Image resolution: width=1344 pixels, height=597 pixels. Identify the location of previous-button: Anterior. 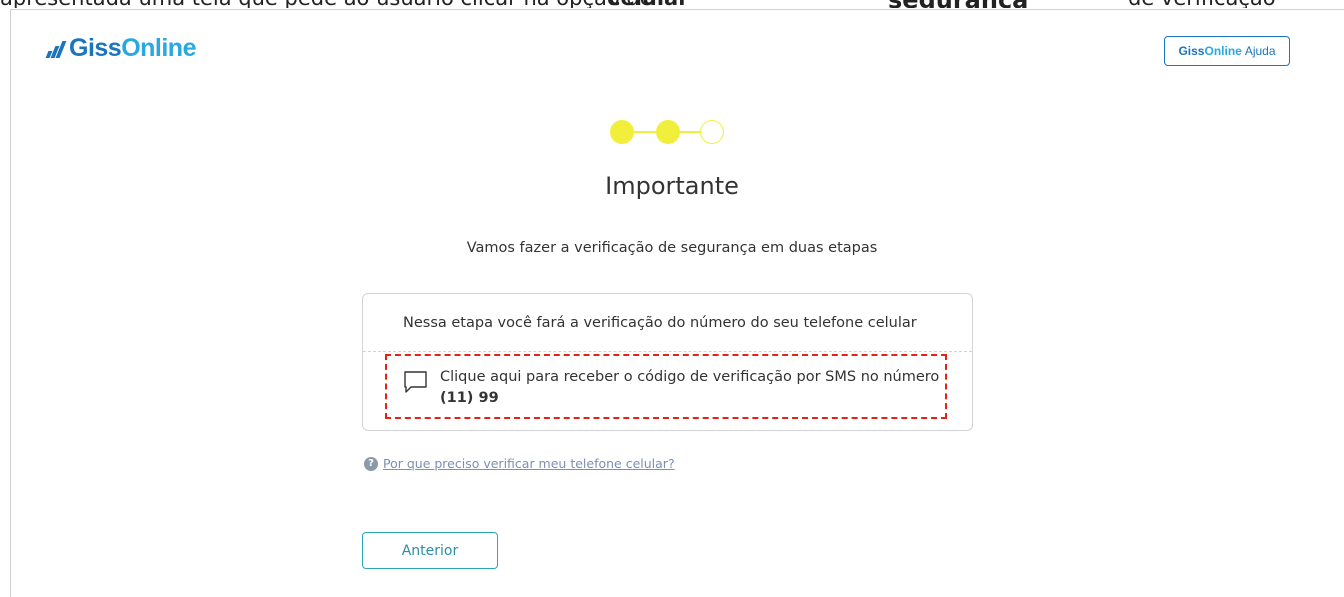
(430, 550).